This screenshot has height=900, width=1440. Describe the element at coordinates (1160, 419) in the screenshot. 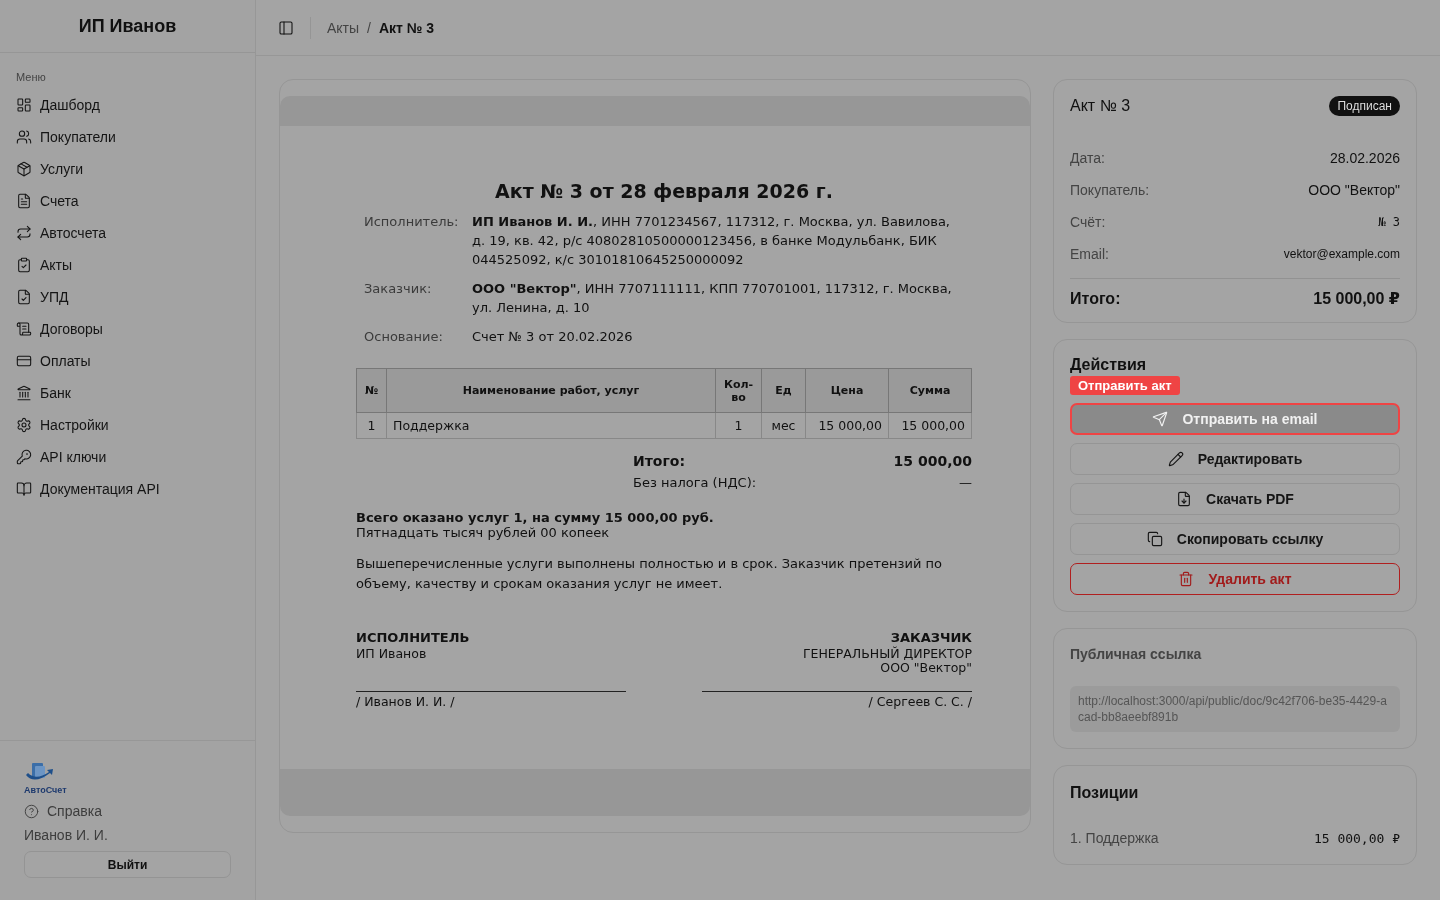

I see `send-icon` at that location.